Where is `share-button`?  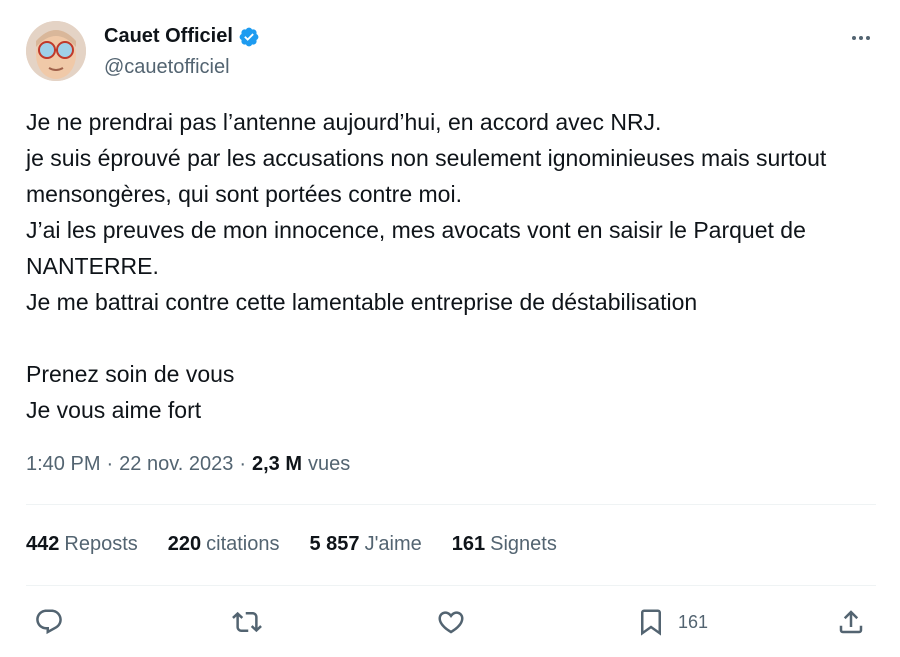
share-button is located at coordinates (851, 622).